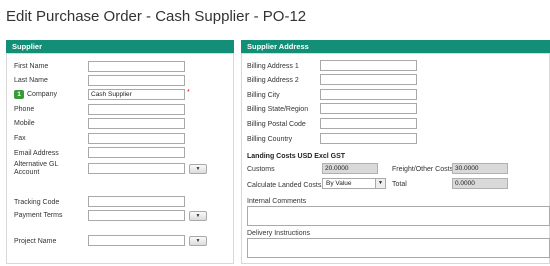 This screenshot has height=266, width=550. Describe the element at coordinates (136, 80) in the screenshot. I see `last-name-field` at that location.